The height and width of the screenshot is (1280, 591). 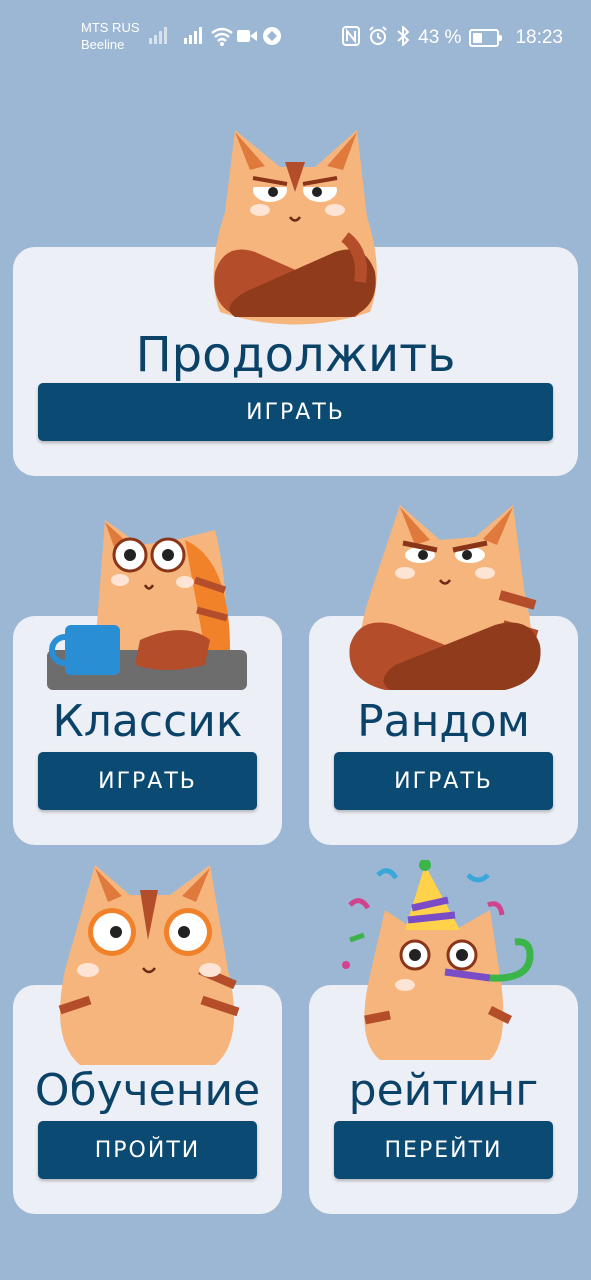 What do you see at coordinates (295, 227) in the screenshot?
I see `cat-arms-crossed-icon` at bounding box center [295, 227].